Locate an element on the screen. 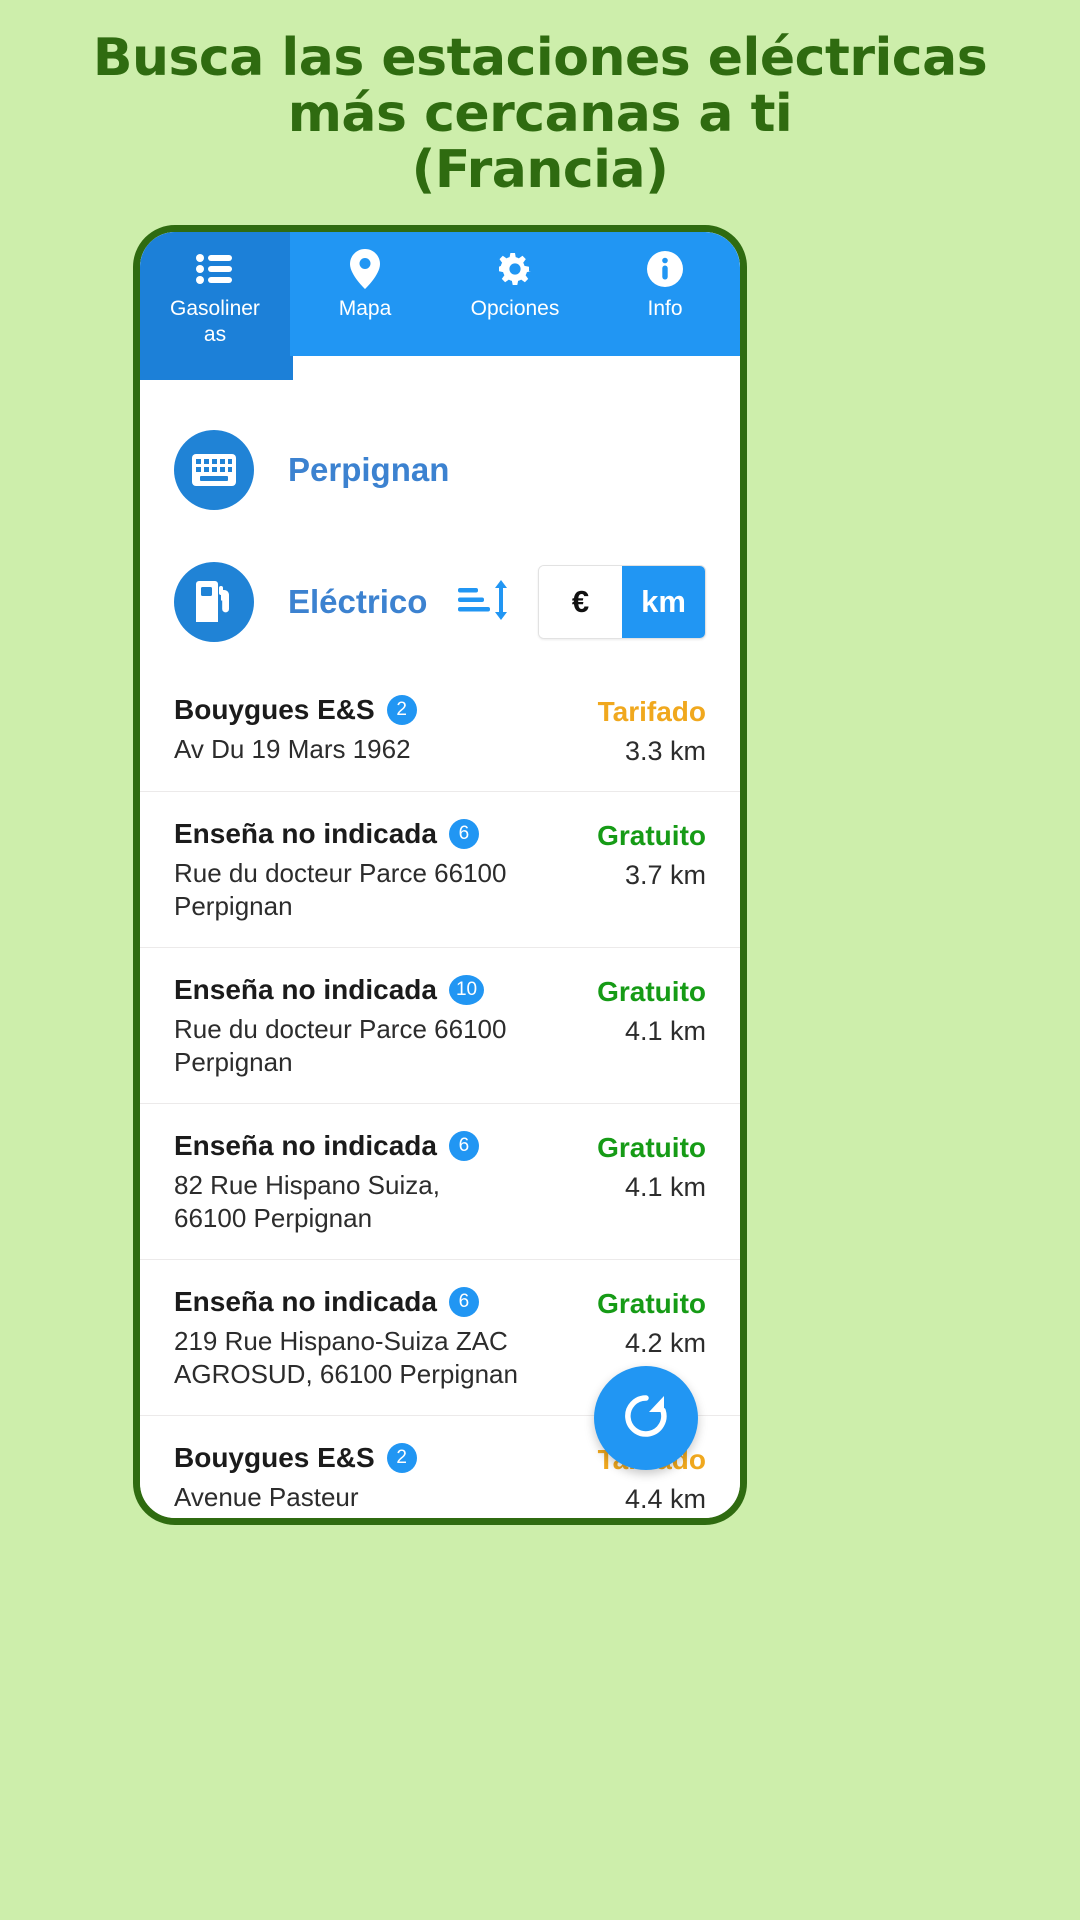  tab-info: Info is located at coordinates (665, 294).